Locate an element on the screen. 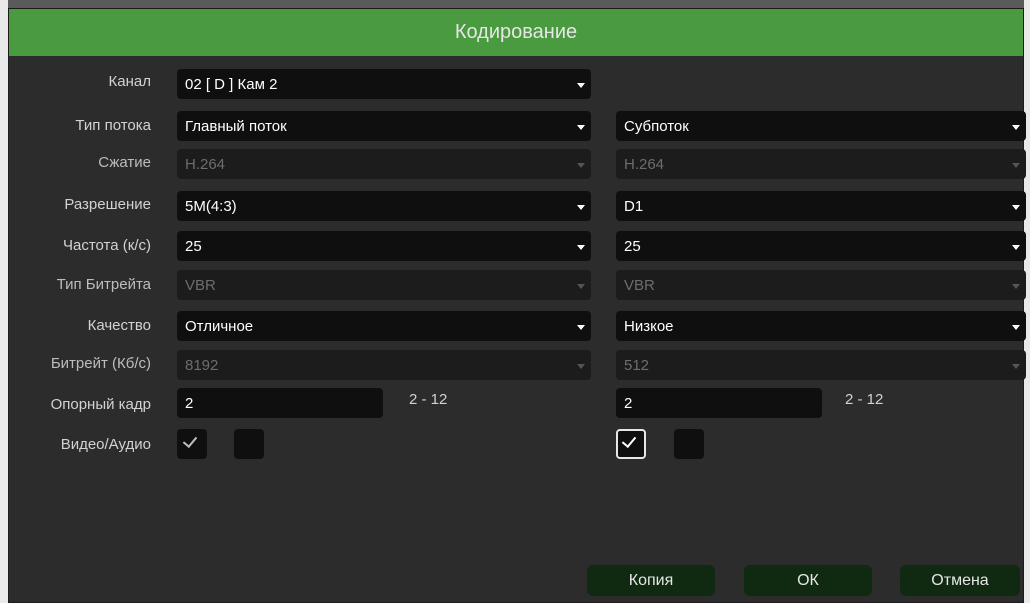 This screenshot has width=1030, height=603. sub-audio-checkbox is located at coordinates (689, 444).